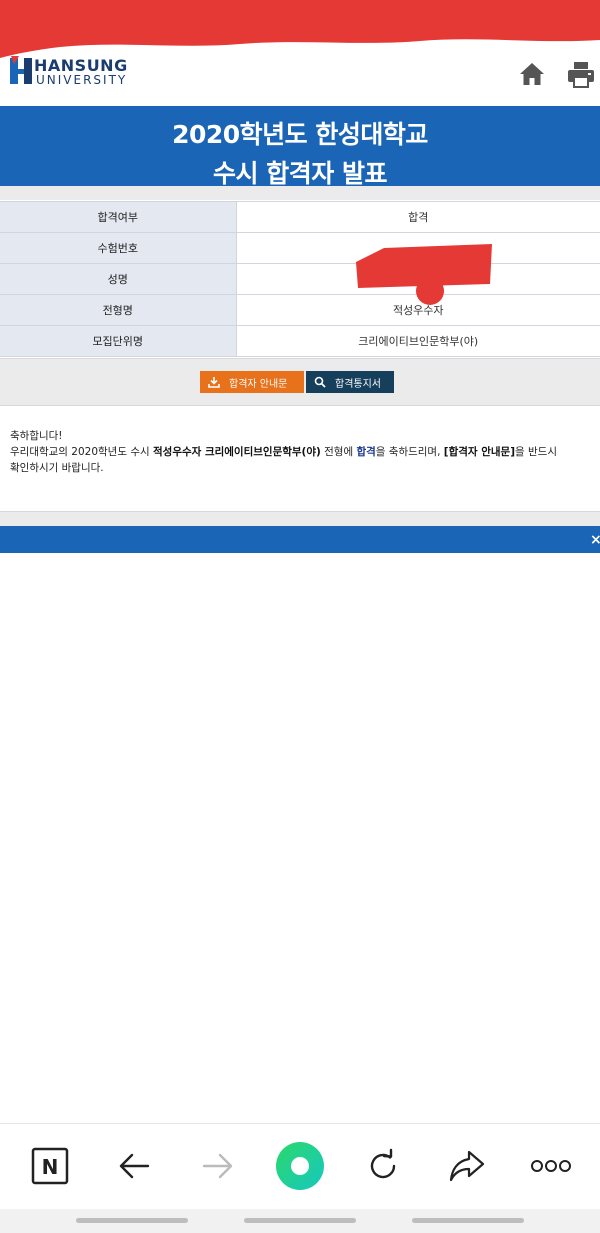 The image size is (600, 1233). Describe the element at coordinates (237, 452) in the screenshot. I see `message-track: 적성우수자 크리에이티브인문학부(야)` at that location.